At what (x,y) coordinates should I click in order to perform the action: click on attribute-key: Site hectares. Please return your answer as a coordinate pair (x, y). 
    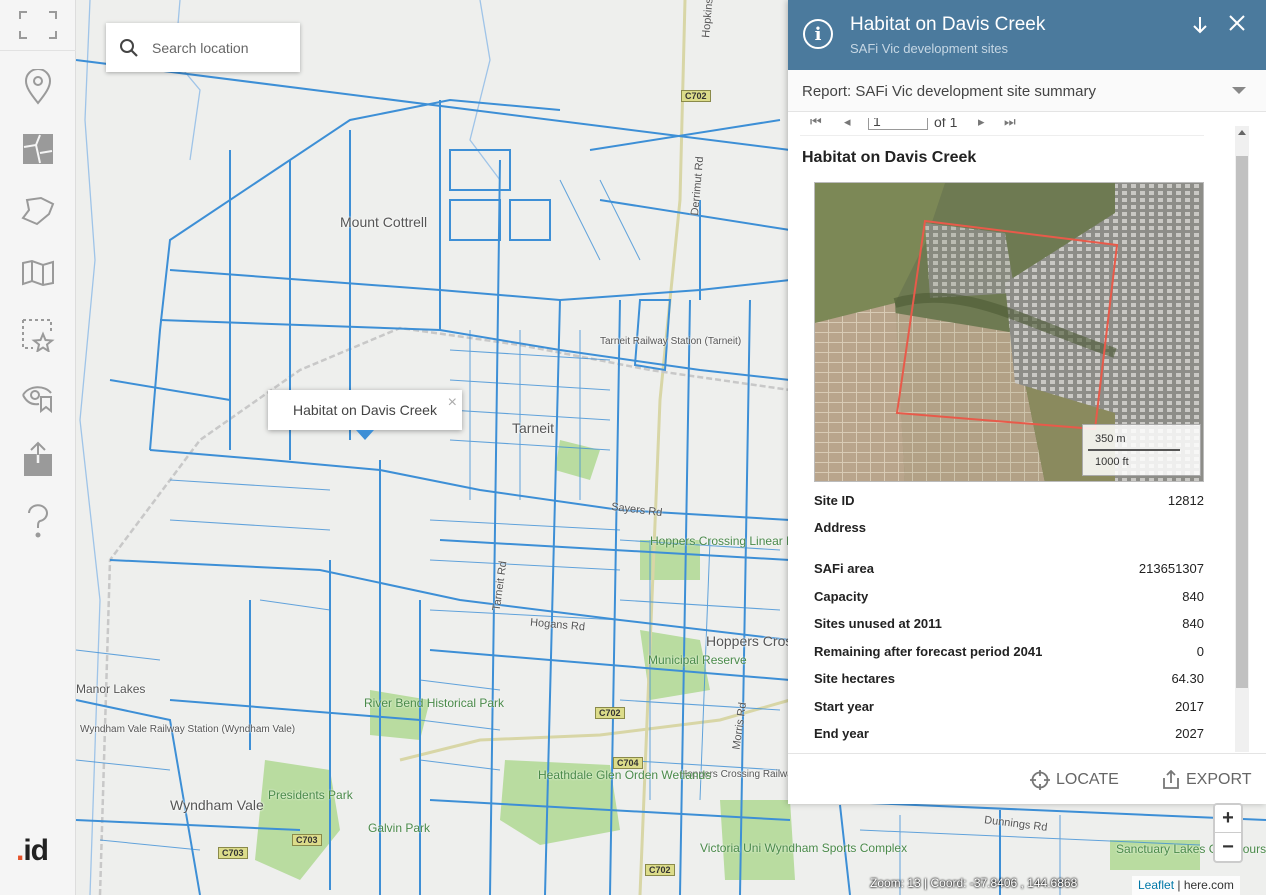
    Looking at the image, I should click on (854, 678).